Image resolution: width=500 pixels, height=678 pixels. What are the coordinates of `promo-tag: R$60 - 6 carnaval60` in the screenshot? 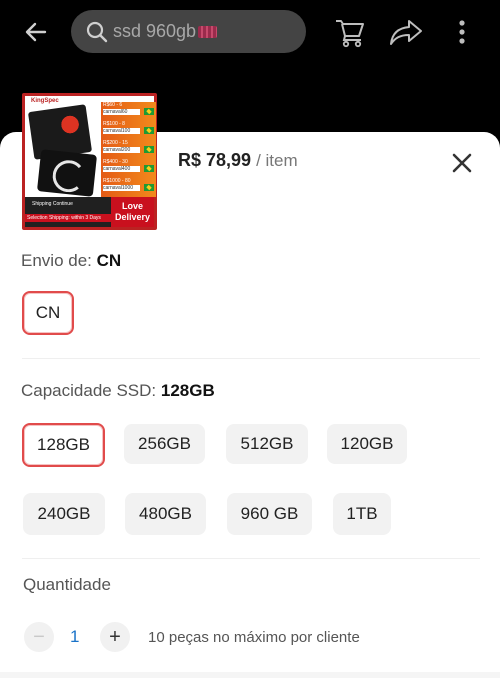 It's located at (128, 111).